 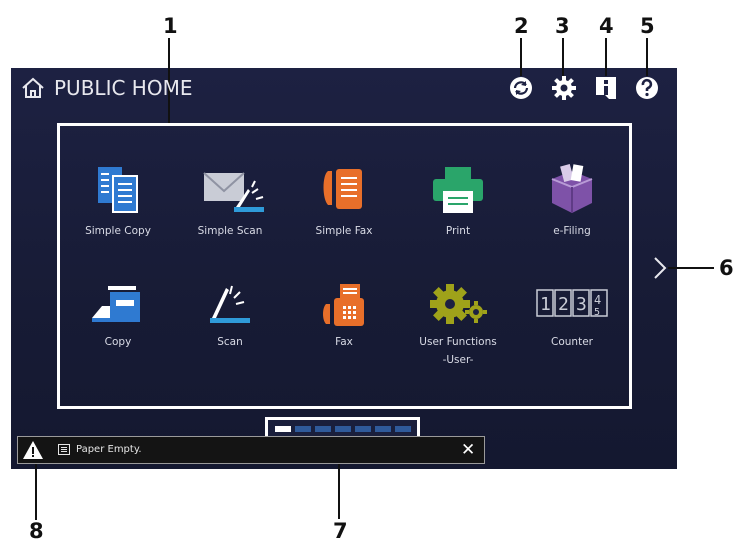 What do you see at coordinates (344, 231) in the screenshot?
I see `tile-label: Simple Fax` at bounding box center [344, 231].